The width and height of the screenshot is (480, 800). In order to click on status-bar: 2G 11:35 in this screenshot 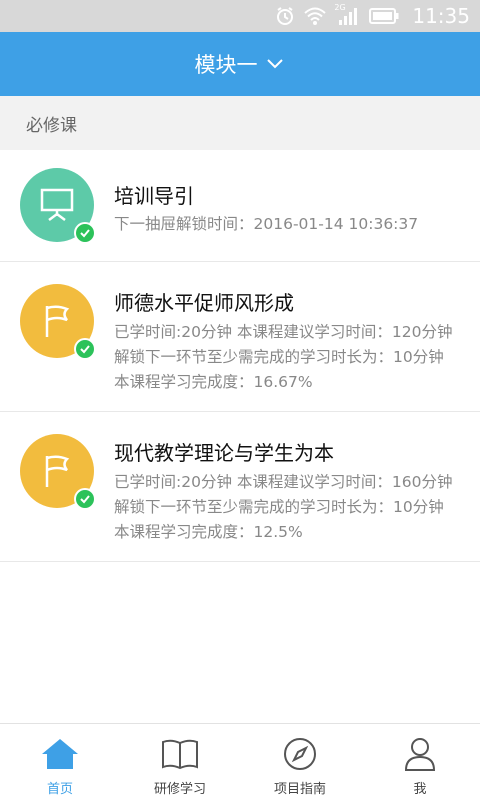, I will do `click(240, 16)`.